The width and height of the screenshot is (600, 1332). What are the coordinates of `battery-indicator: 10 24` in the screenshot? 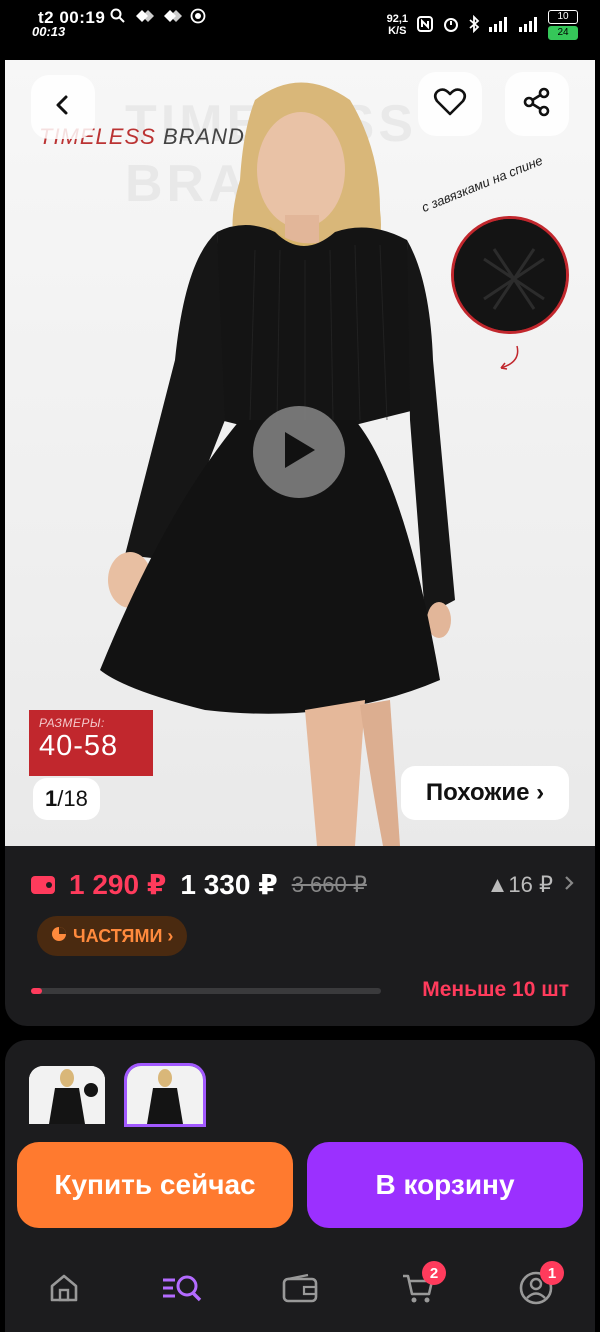 It's located at (563, 25).